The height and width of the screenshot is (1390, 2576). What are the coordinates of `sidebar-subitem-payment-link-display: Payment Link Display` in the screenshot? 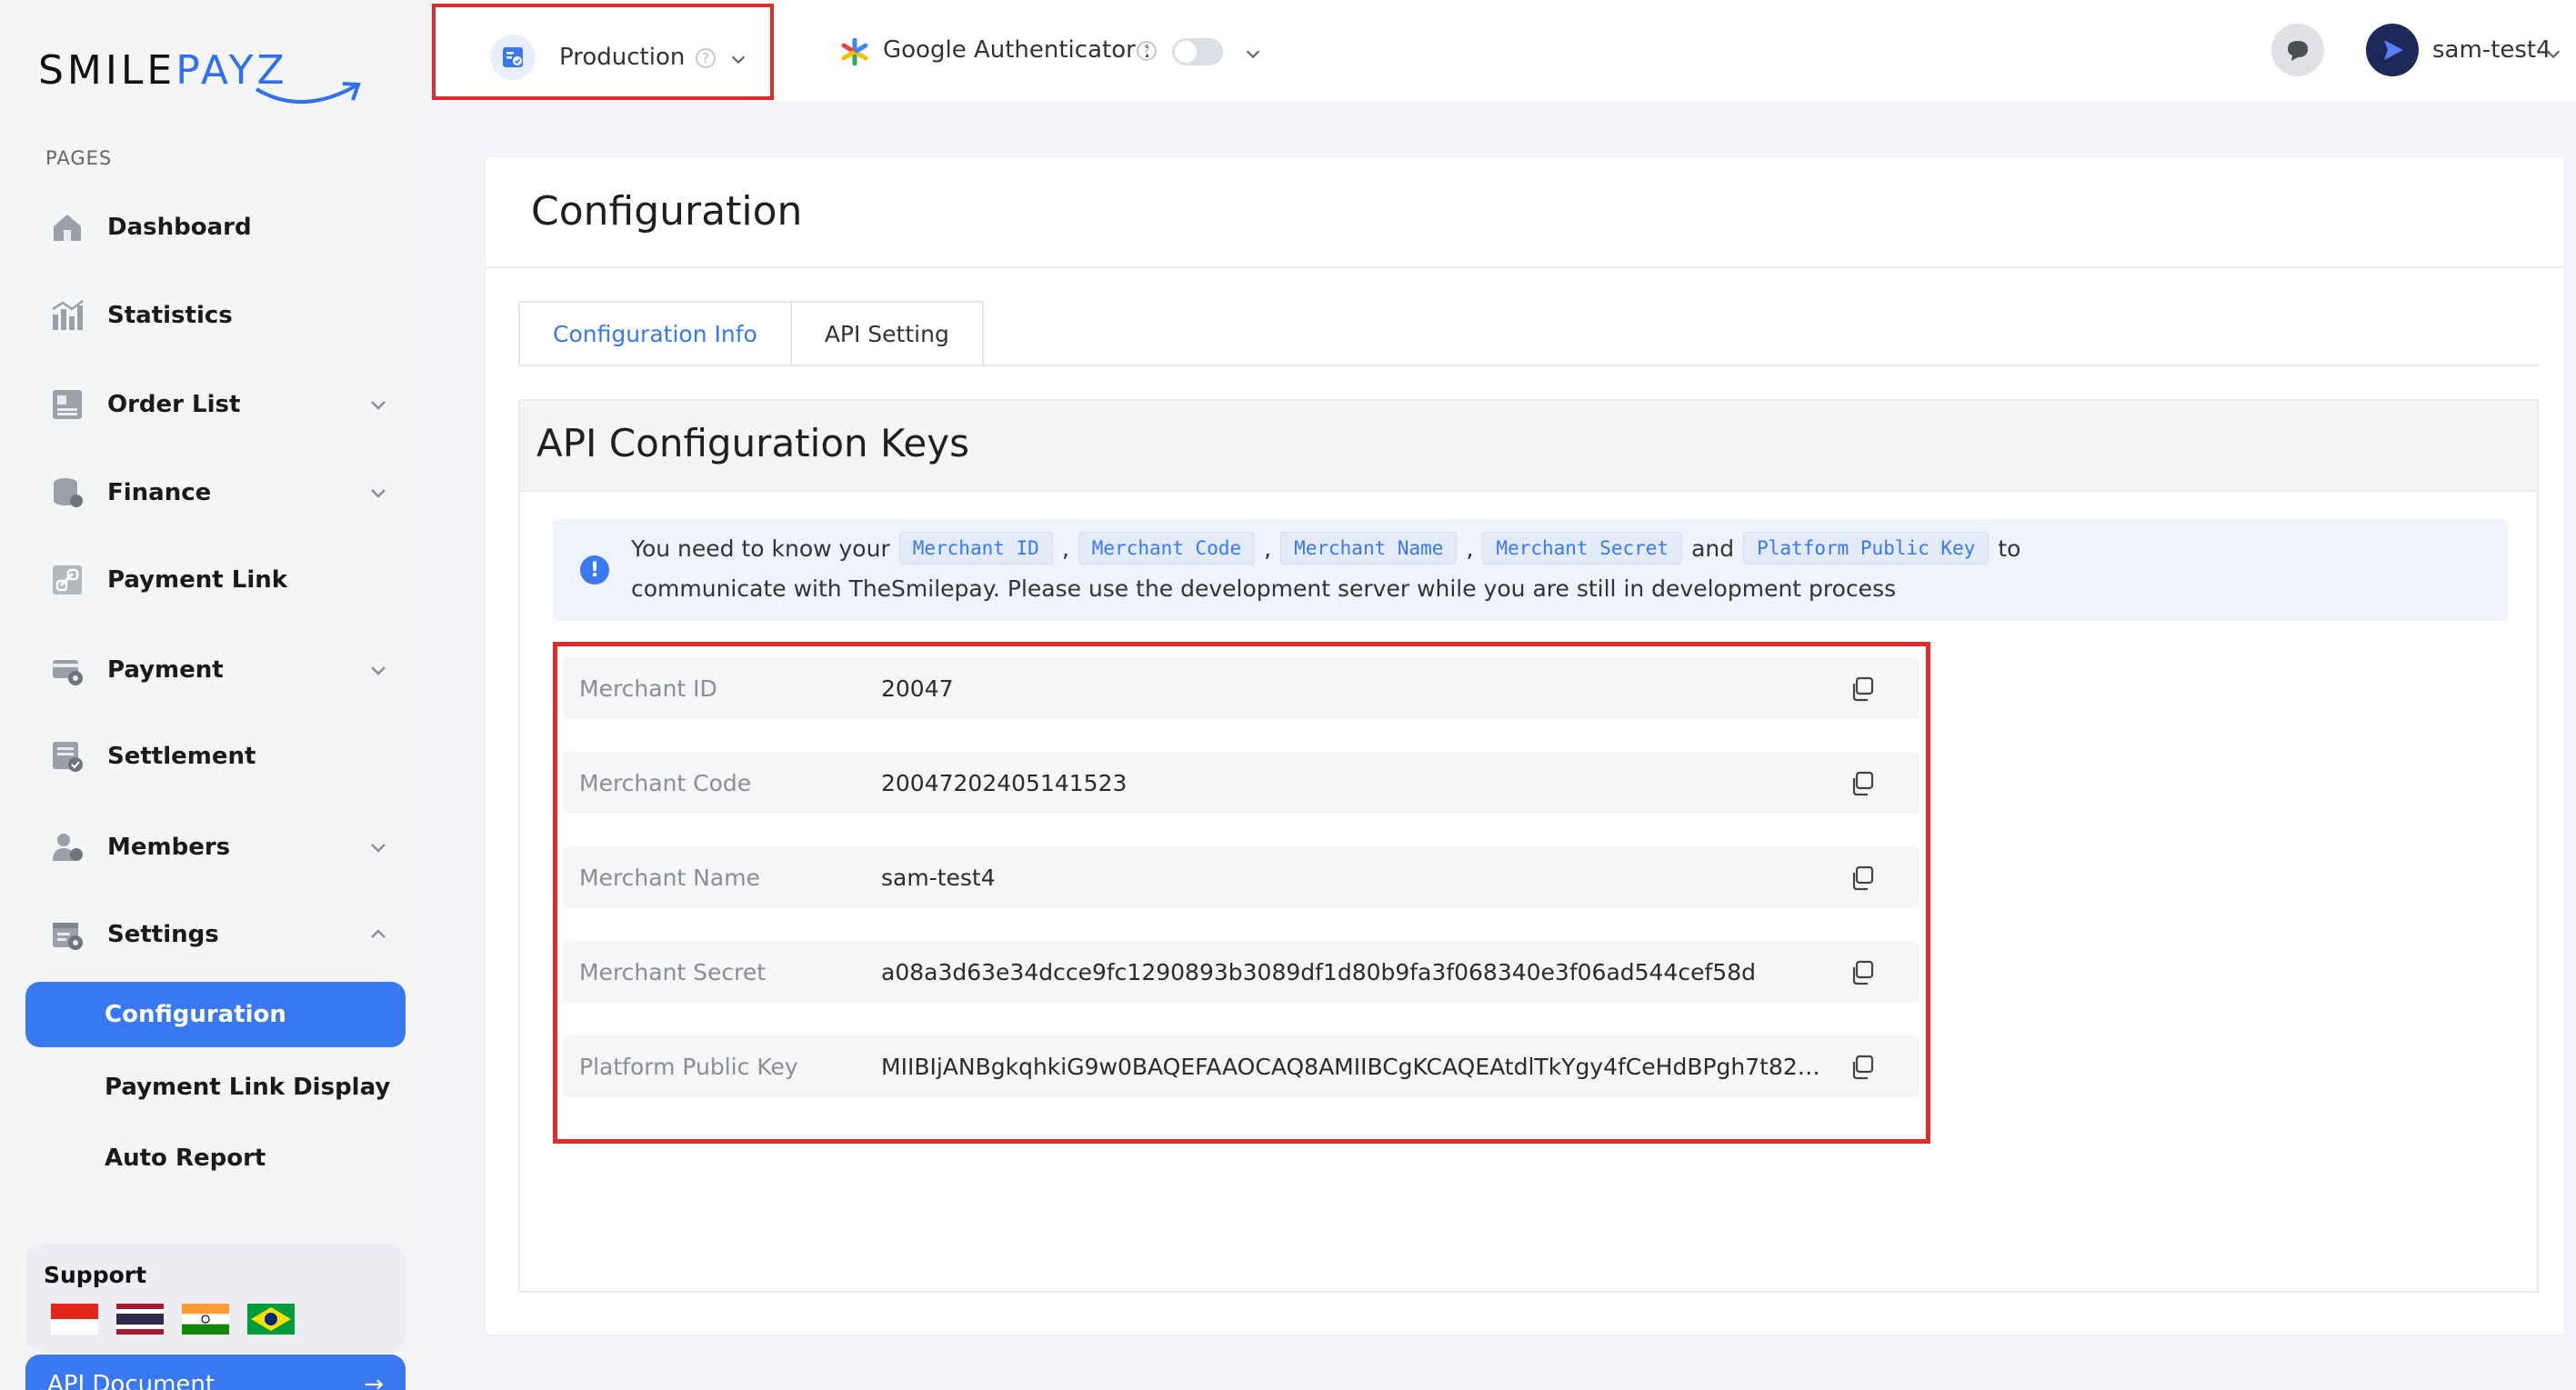 It's located at (216, 1087).